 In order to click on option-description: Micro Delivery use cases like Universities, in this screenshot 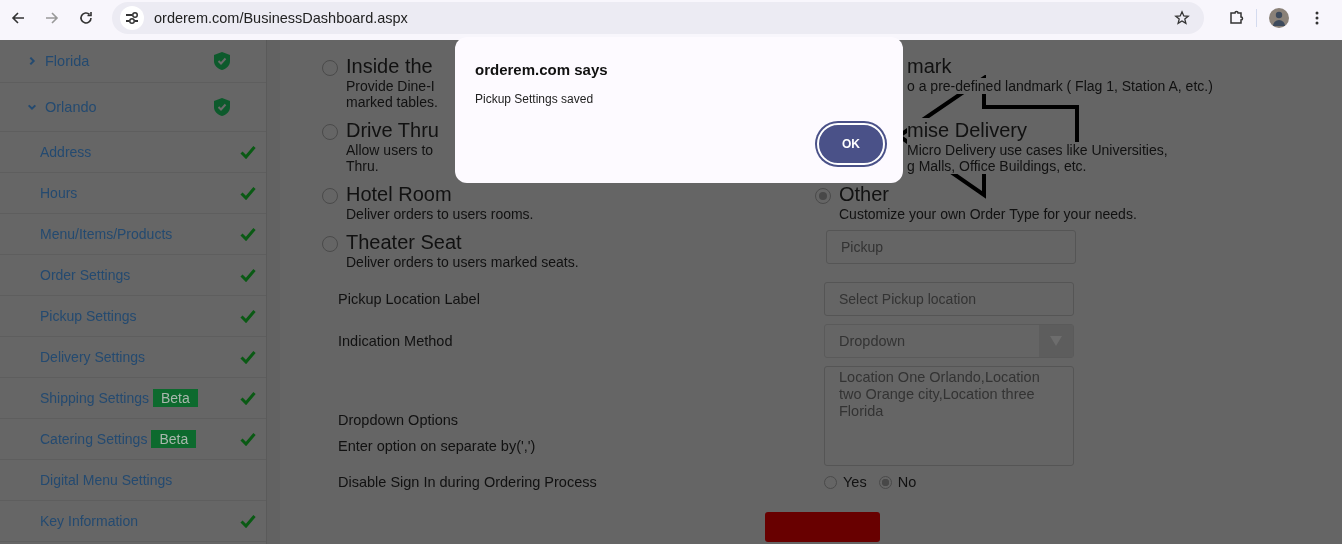, I will do `click(1037, 150)`.